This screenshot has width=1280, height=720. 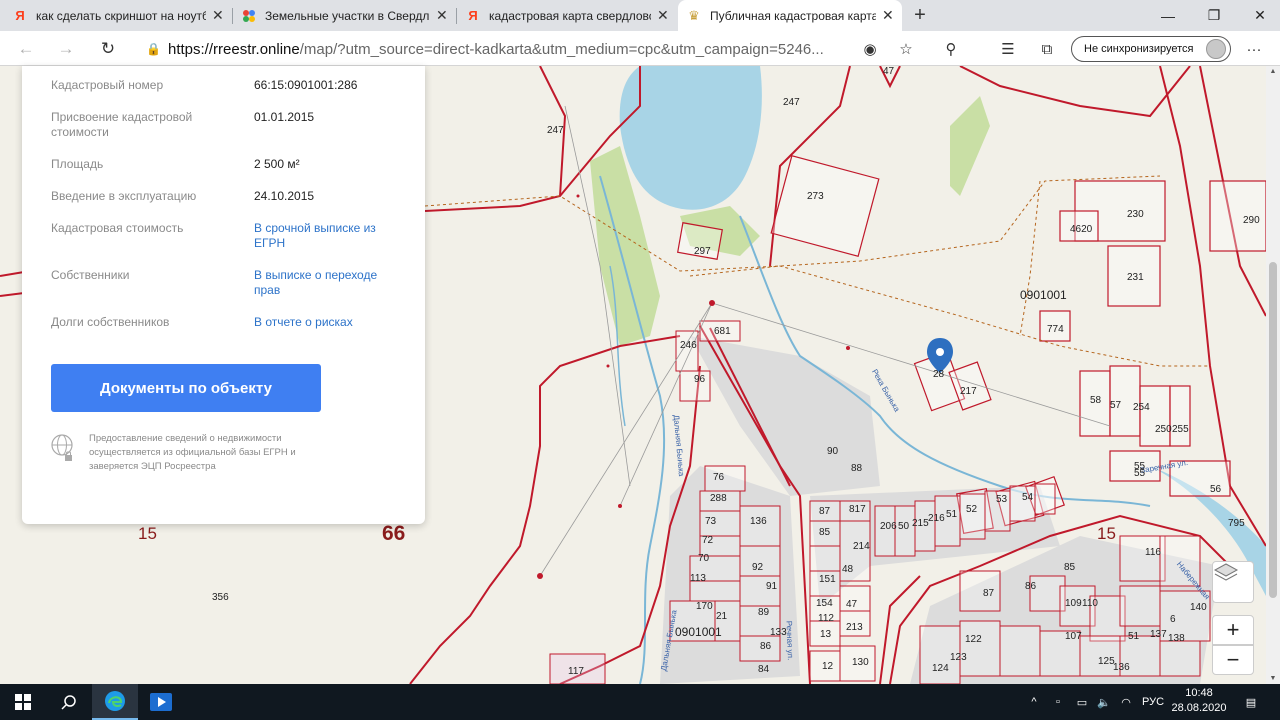 I want to click on tab-4-active: ♛ Публичная кадастровая карта 2 ✕, so click(x=790, y=15).